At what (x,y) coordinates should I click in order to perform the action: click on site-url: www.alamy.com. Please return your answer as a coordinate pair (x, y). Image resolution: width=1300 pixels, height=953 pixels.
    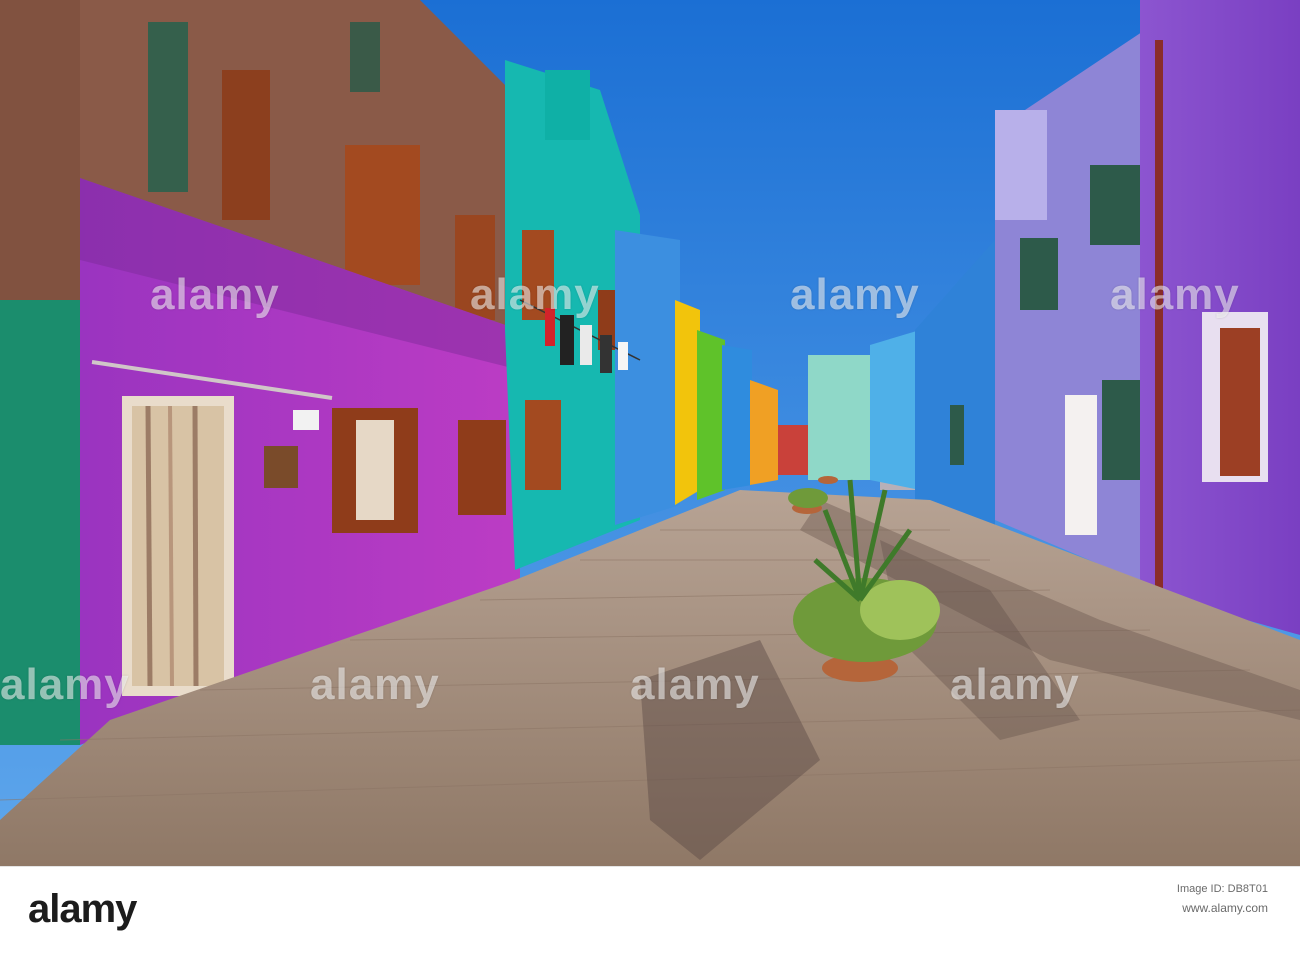
    Looking at the image, I should click on (1225, 908).